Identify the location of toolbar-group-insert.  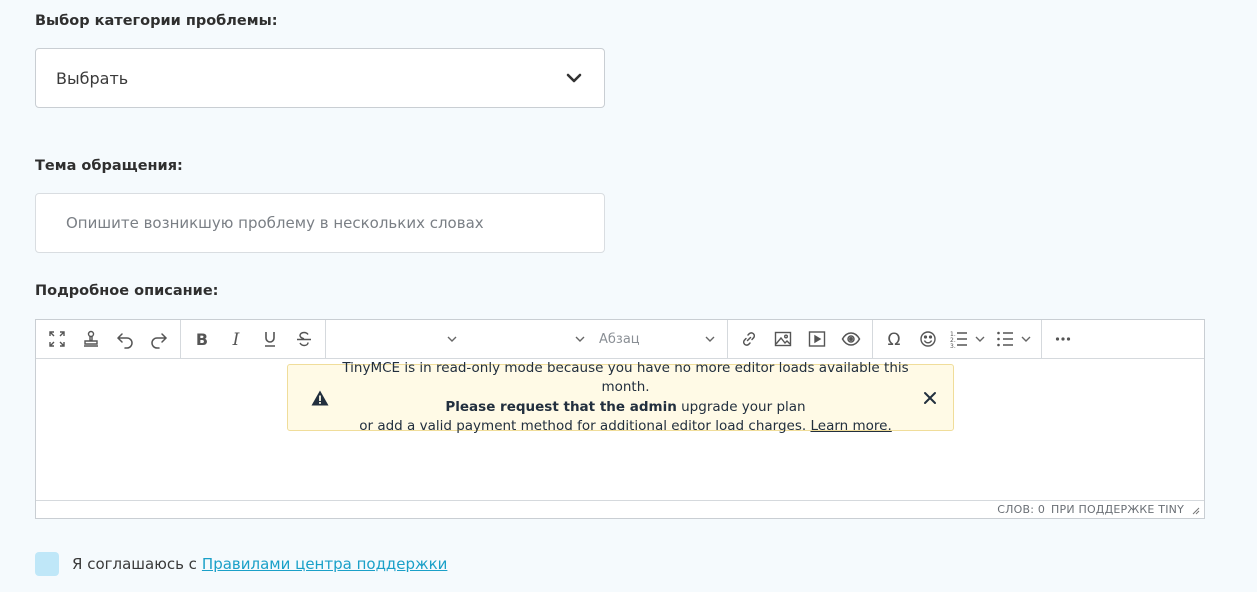
(800, 339).